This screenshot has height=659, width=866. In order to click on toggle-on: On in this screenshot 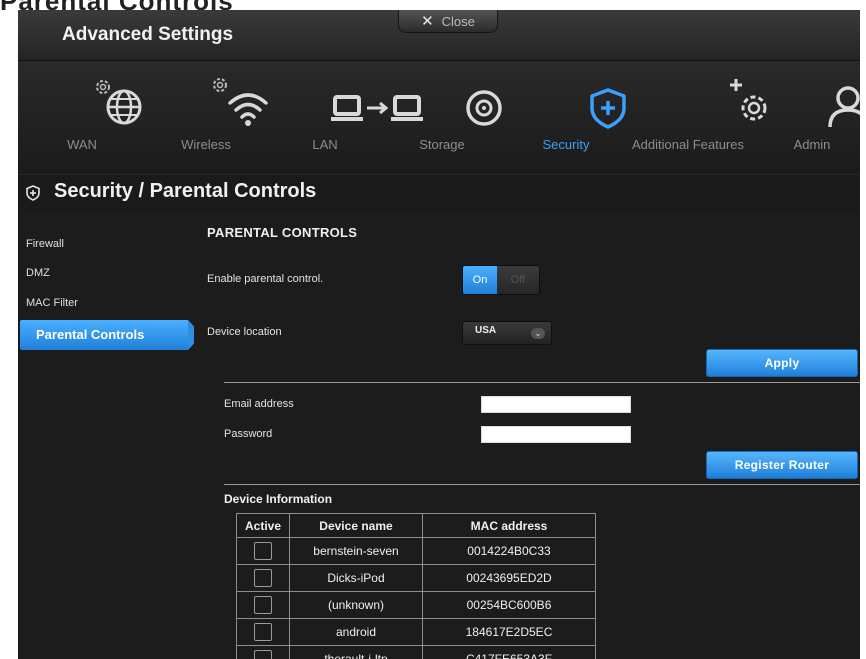, I will do `click(480, 280)`.